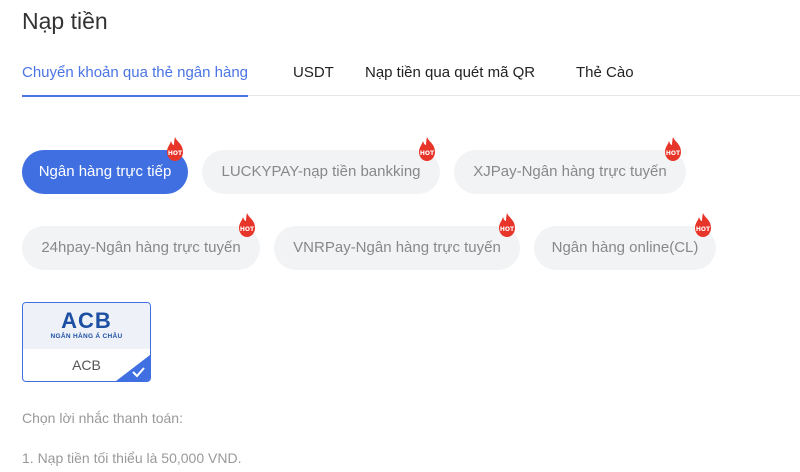 The height and width of the screenshot is (472, 800). What do you see at coordinates (570, 171) in the screenshot?
I see `method-label: XJPay-Ngân hàng trực tuyến` at bounding box center [570, 171].